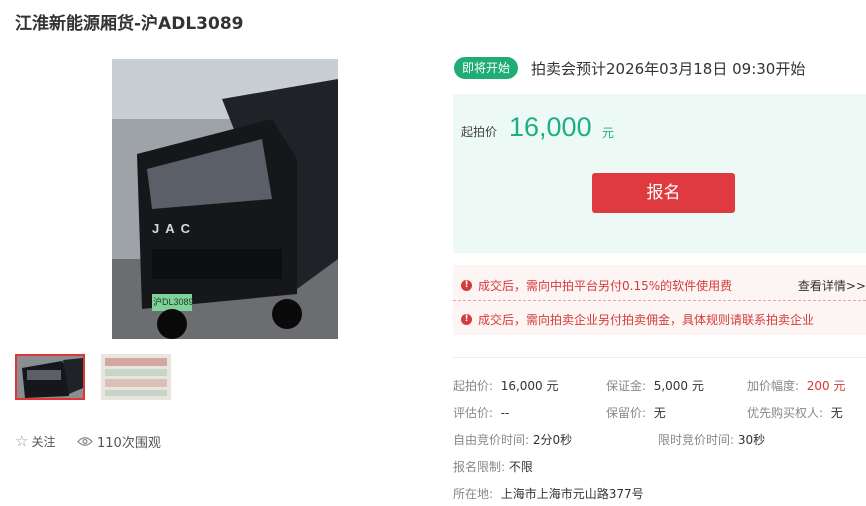 The image size is (866, 506). Describe the element at coordinates (605, 286) in the screenshot. I see `notice-text-platform-fee: 成交后，需向中拍平台另付0.15%的软件使用费` at that location.